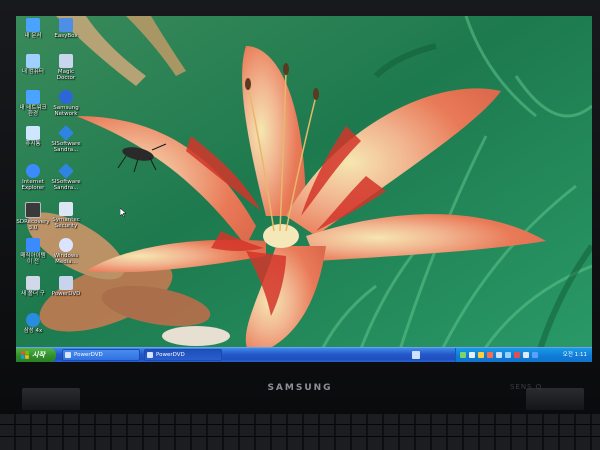 Image resolution: width=600 pixels, height=450 pixels. I want to click on desktop-icon-label: Samsung Network, so click(66, 111).